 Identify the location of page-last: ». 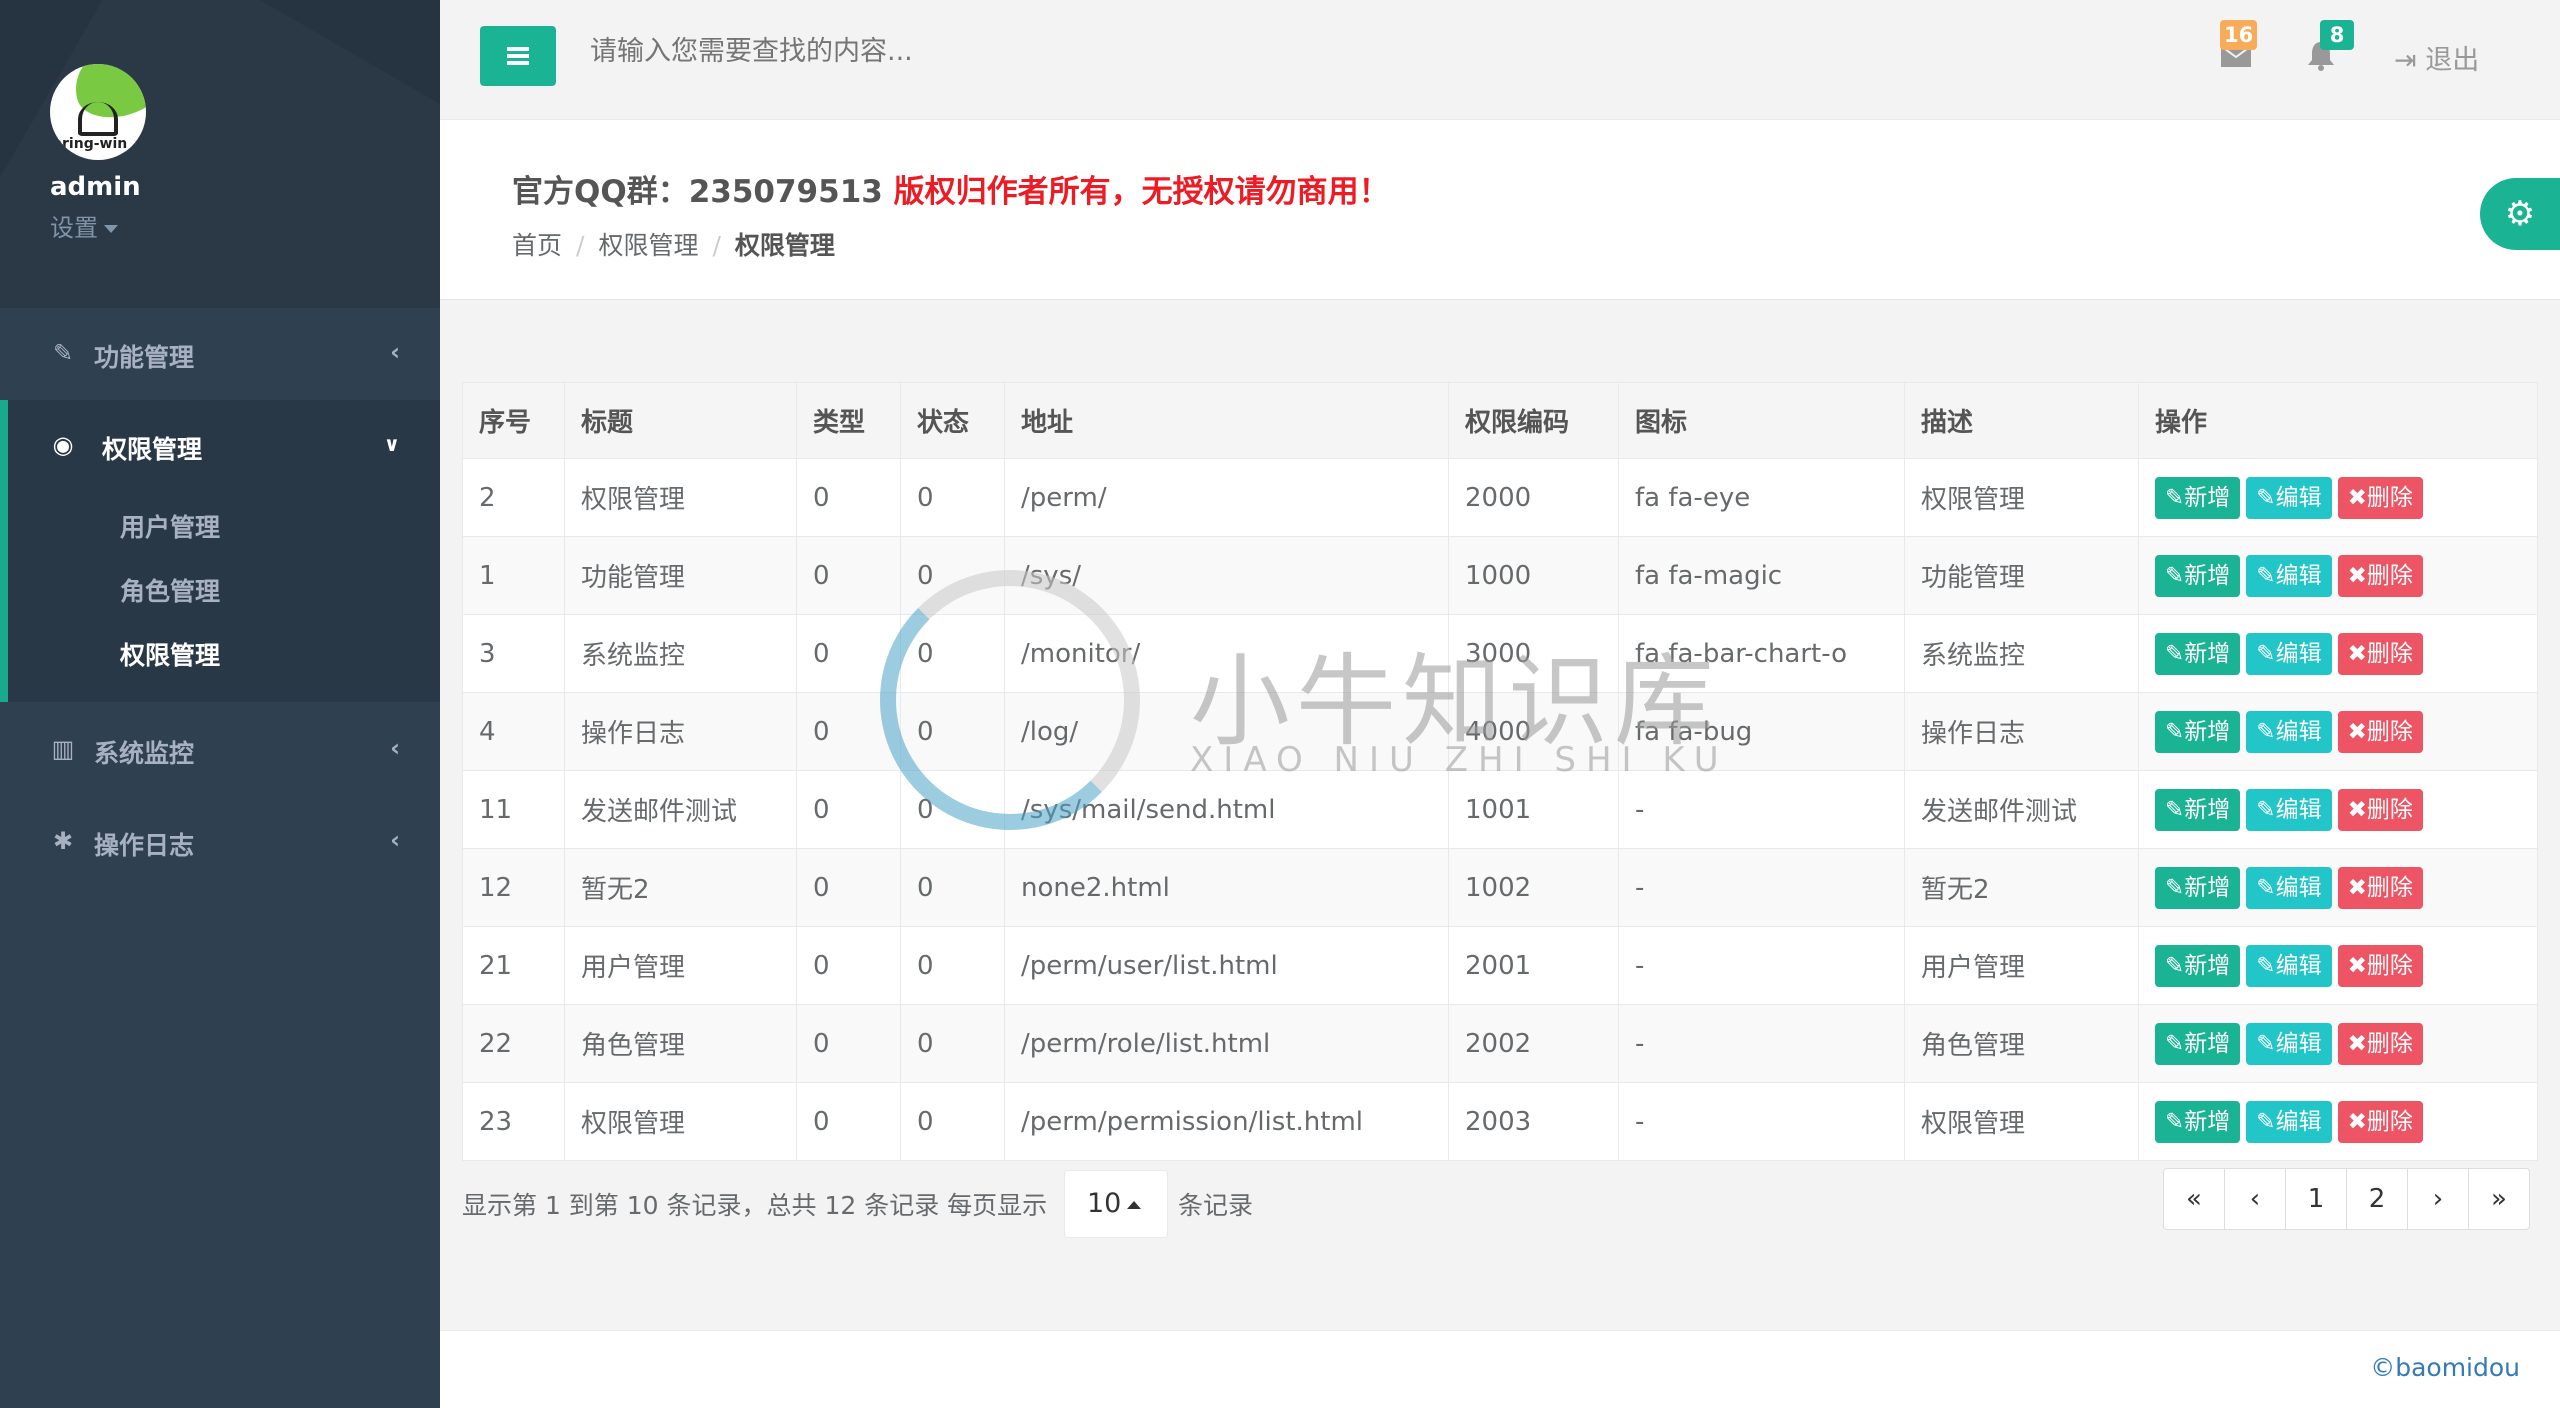
(2499, 1199).